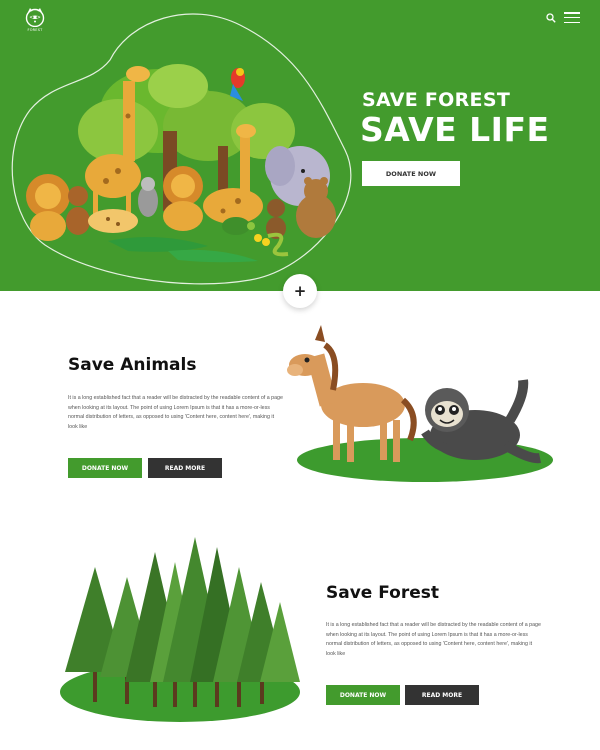 This screenshot has height=750, width=600. I want to click on hero-animals-illustration, so click(181, 163).